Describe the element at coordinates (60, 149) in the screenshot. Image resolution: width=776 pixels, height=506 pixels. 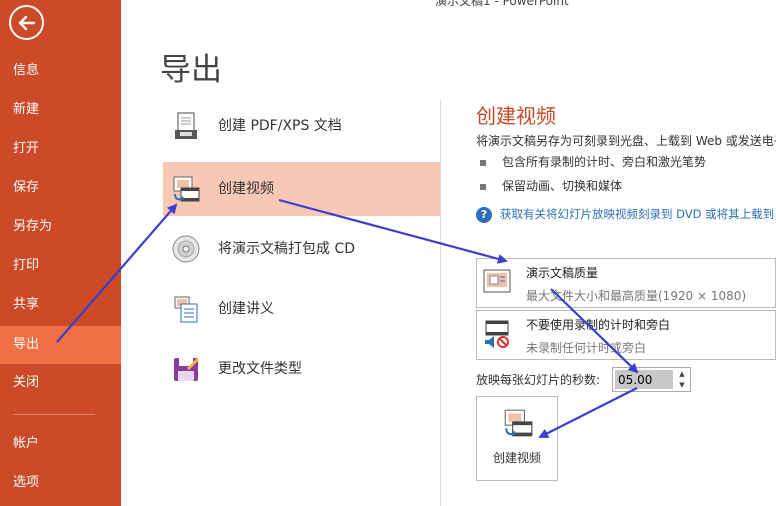
I see `nav-open: 打开` at that location.